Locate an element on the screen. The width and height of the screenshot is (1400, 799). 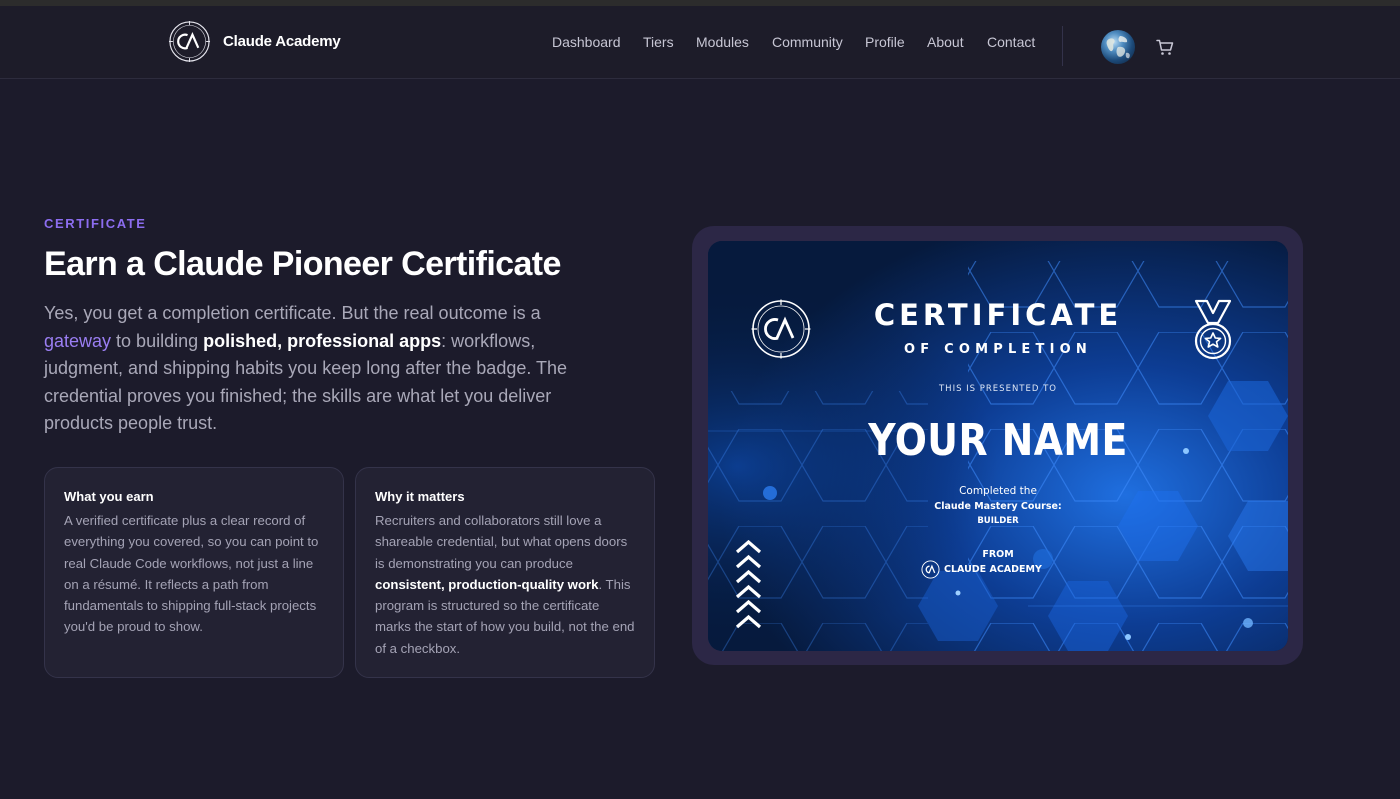
cart-icon is located at coordinates (1165, 47).